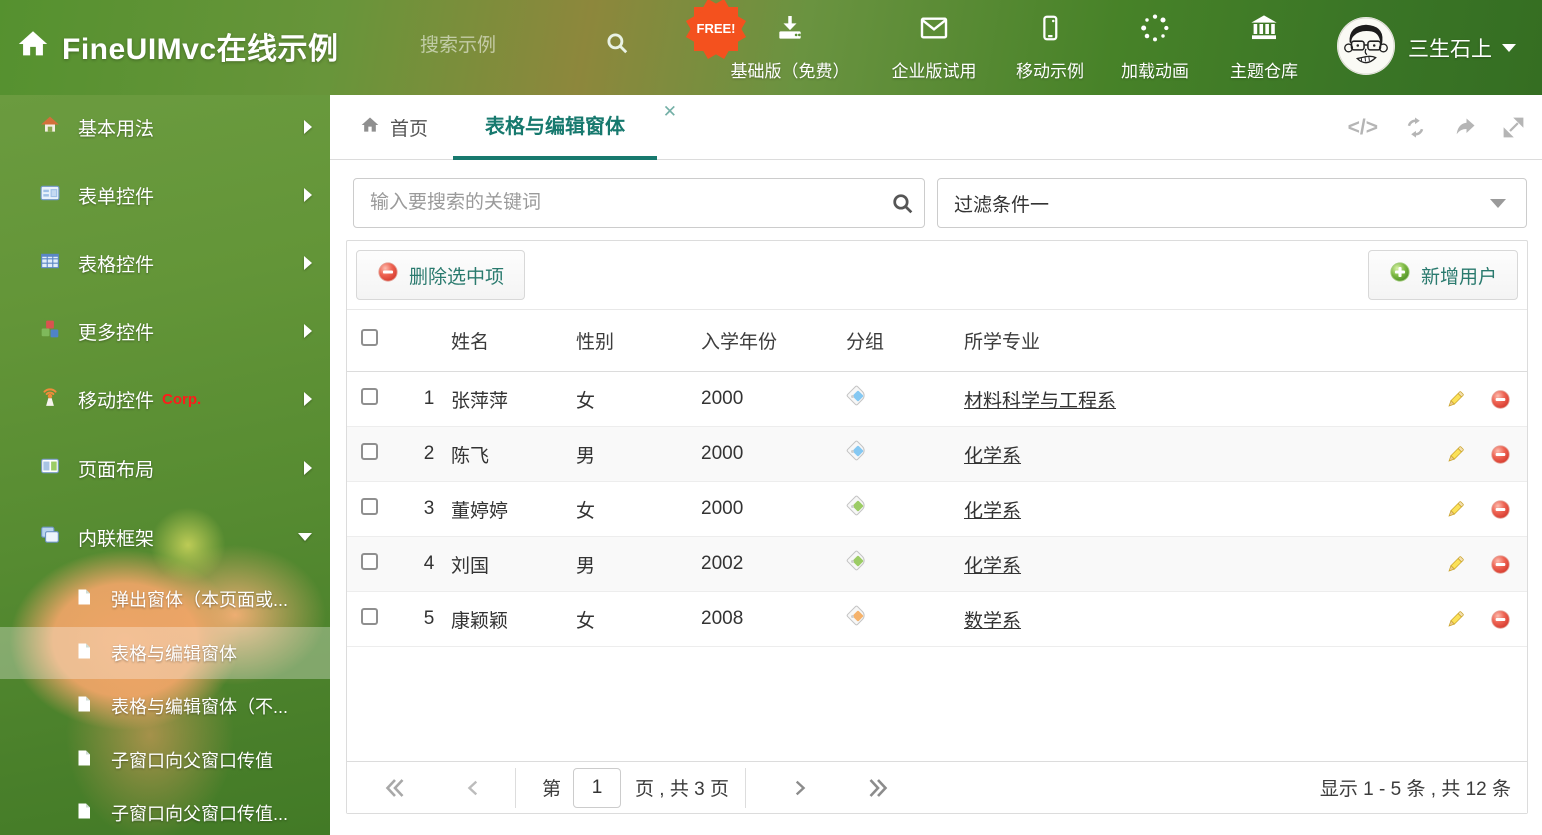 The width and height of the screenshot is (1542, 835). Describe the element at coordinates (1155, 47) in the screenshot. I see `nav-loading-animations: 加载动画` at that location.